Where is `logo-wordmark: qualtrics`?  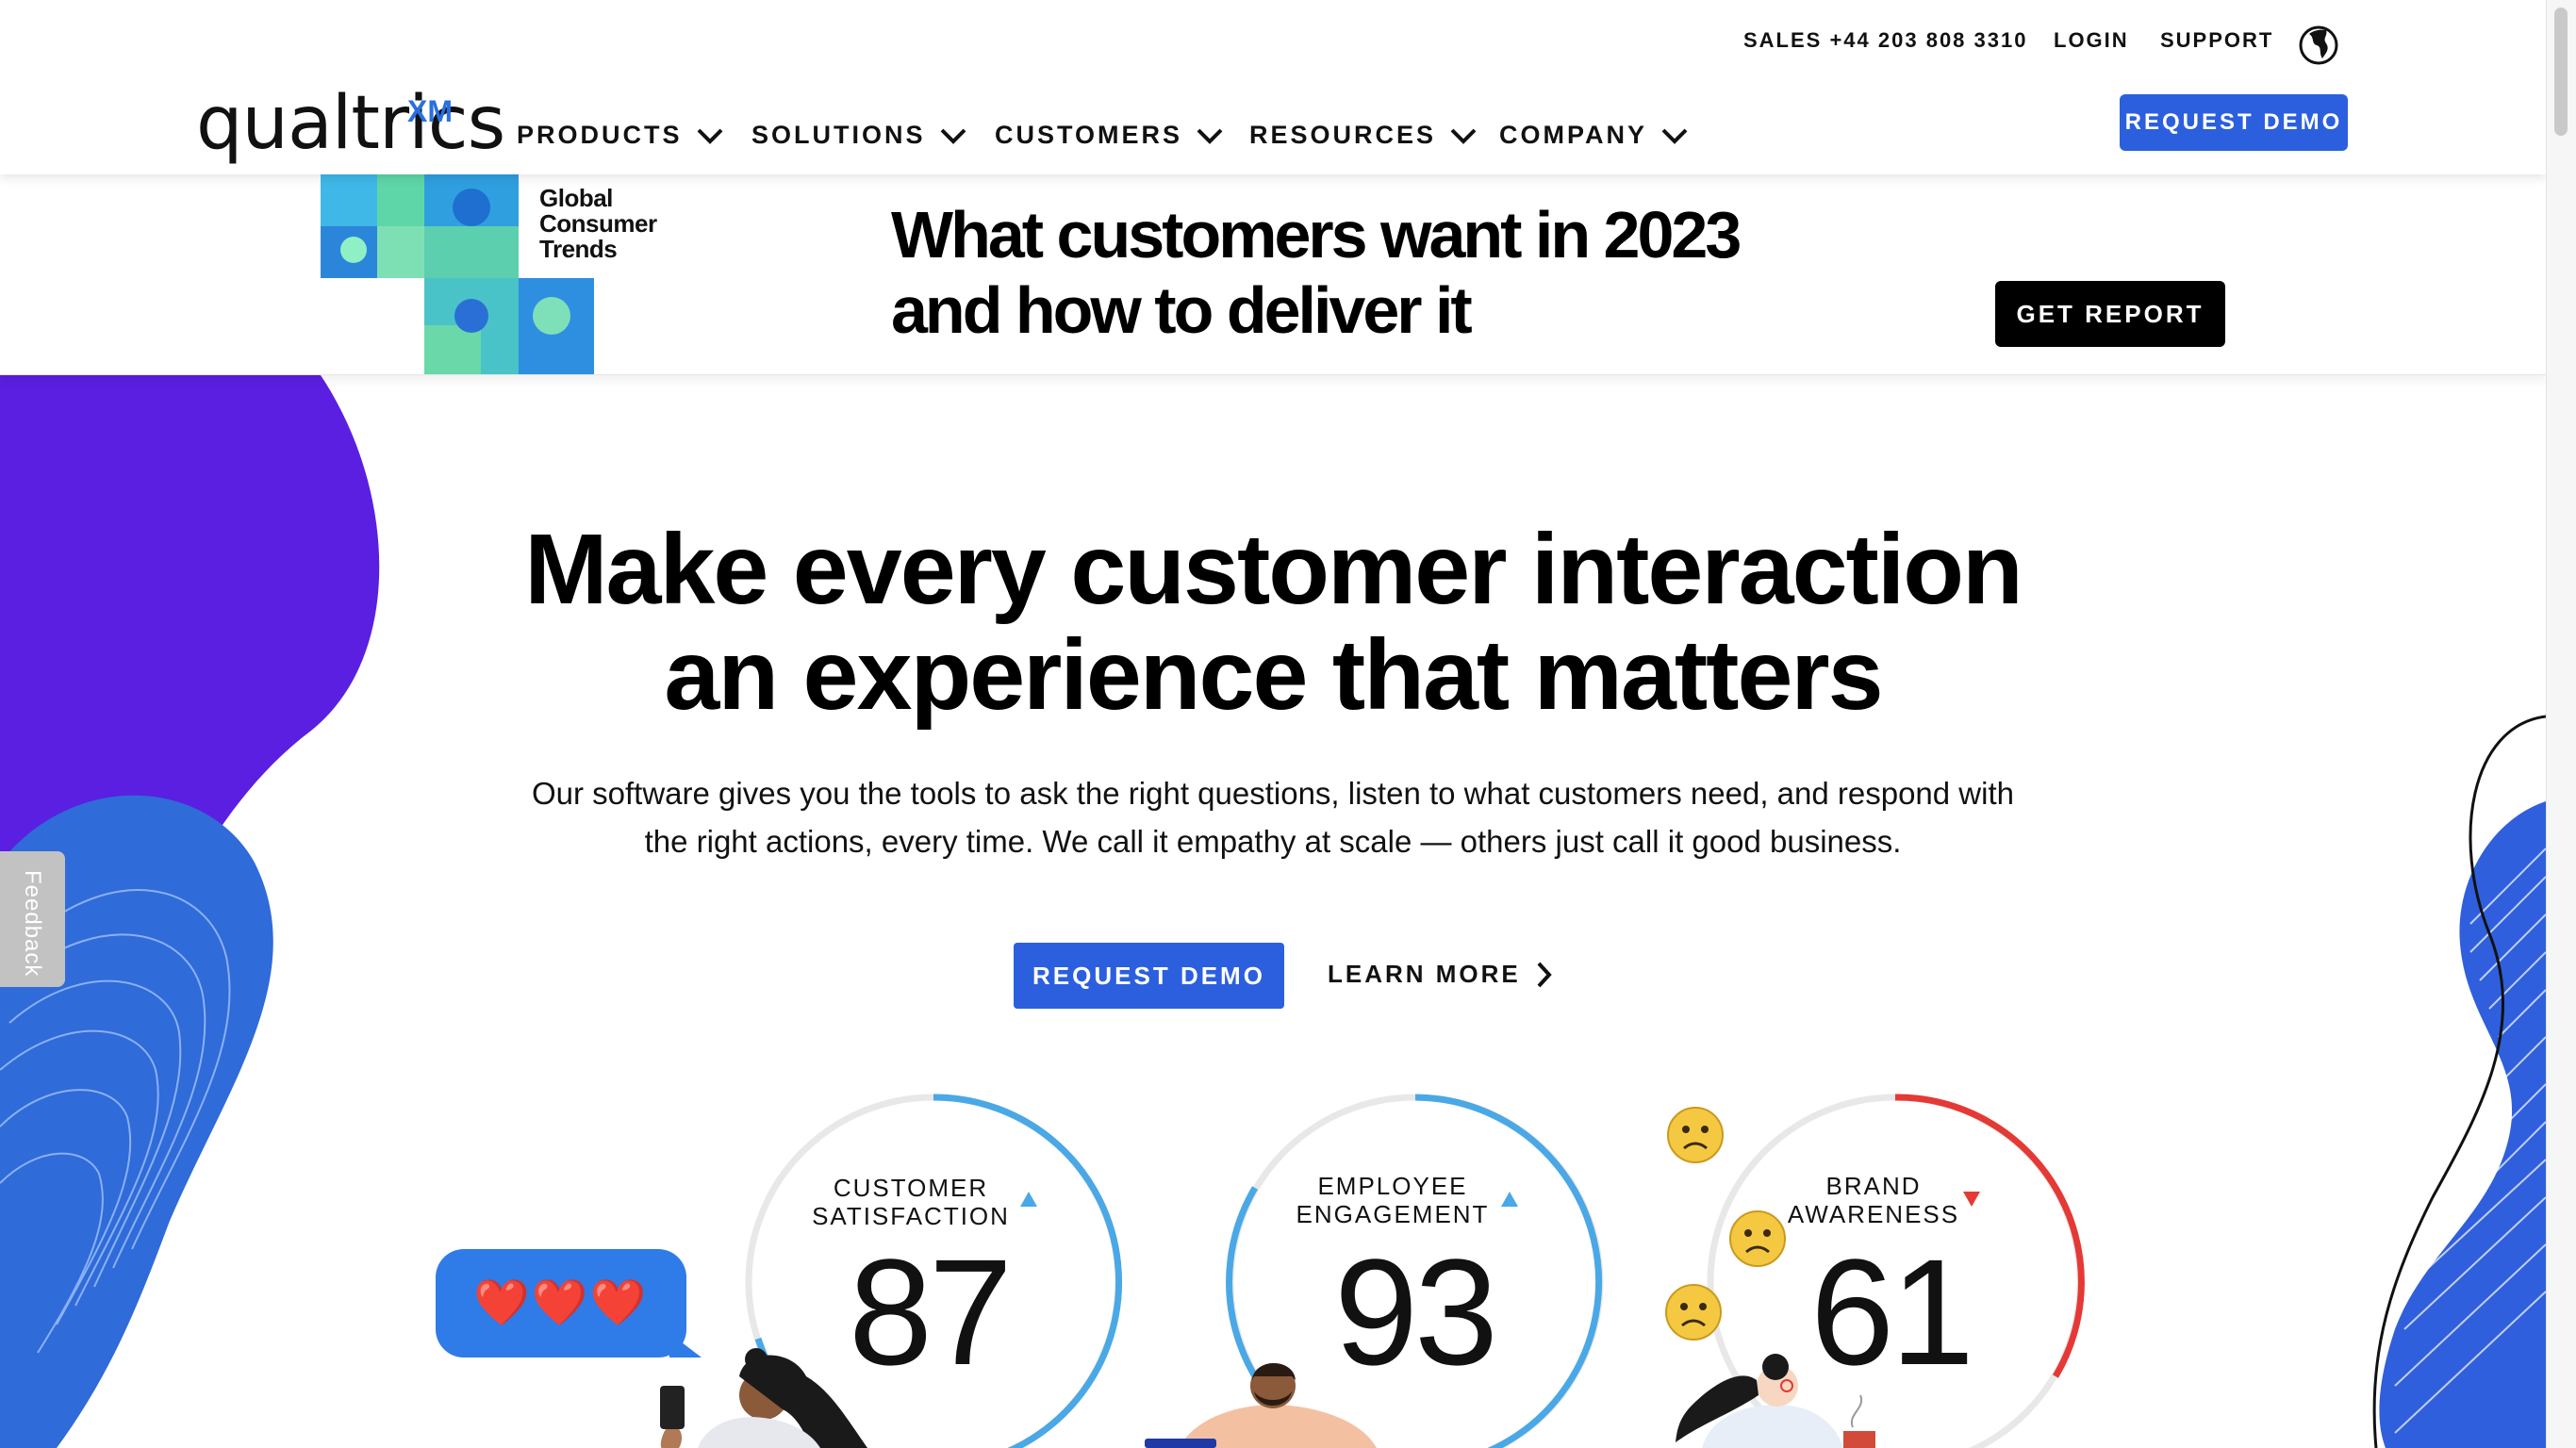
logo-wordmark: qualtrics is located at coordinates (350, 124).